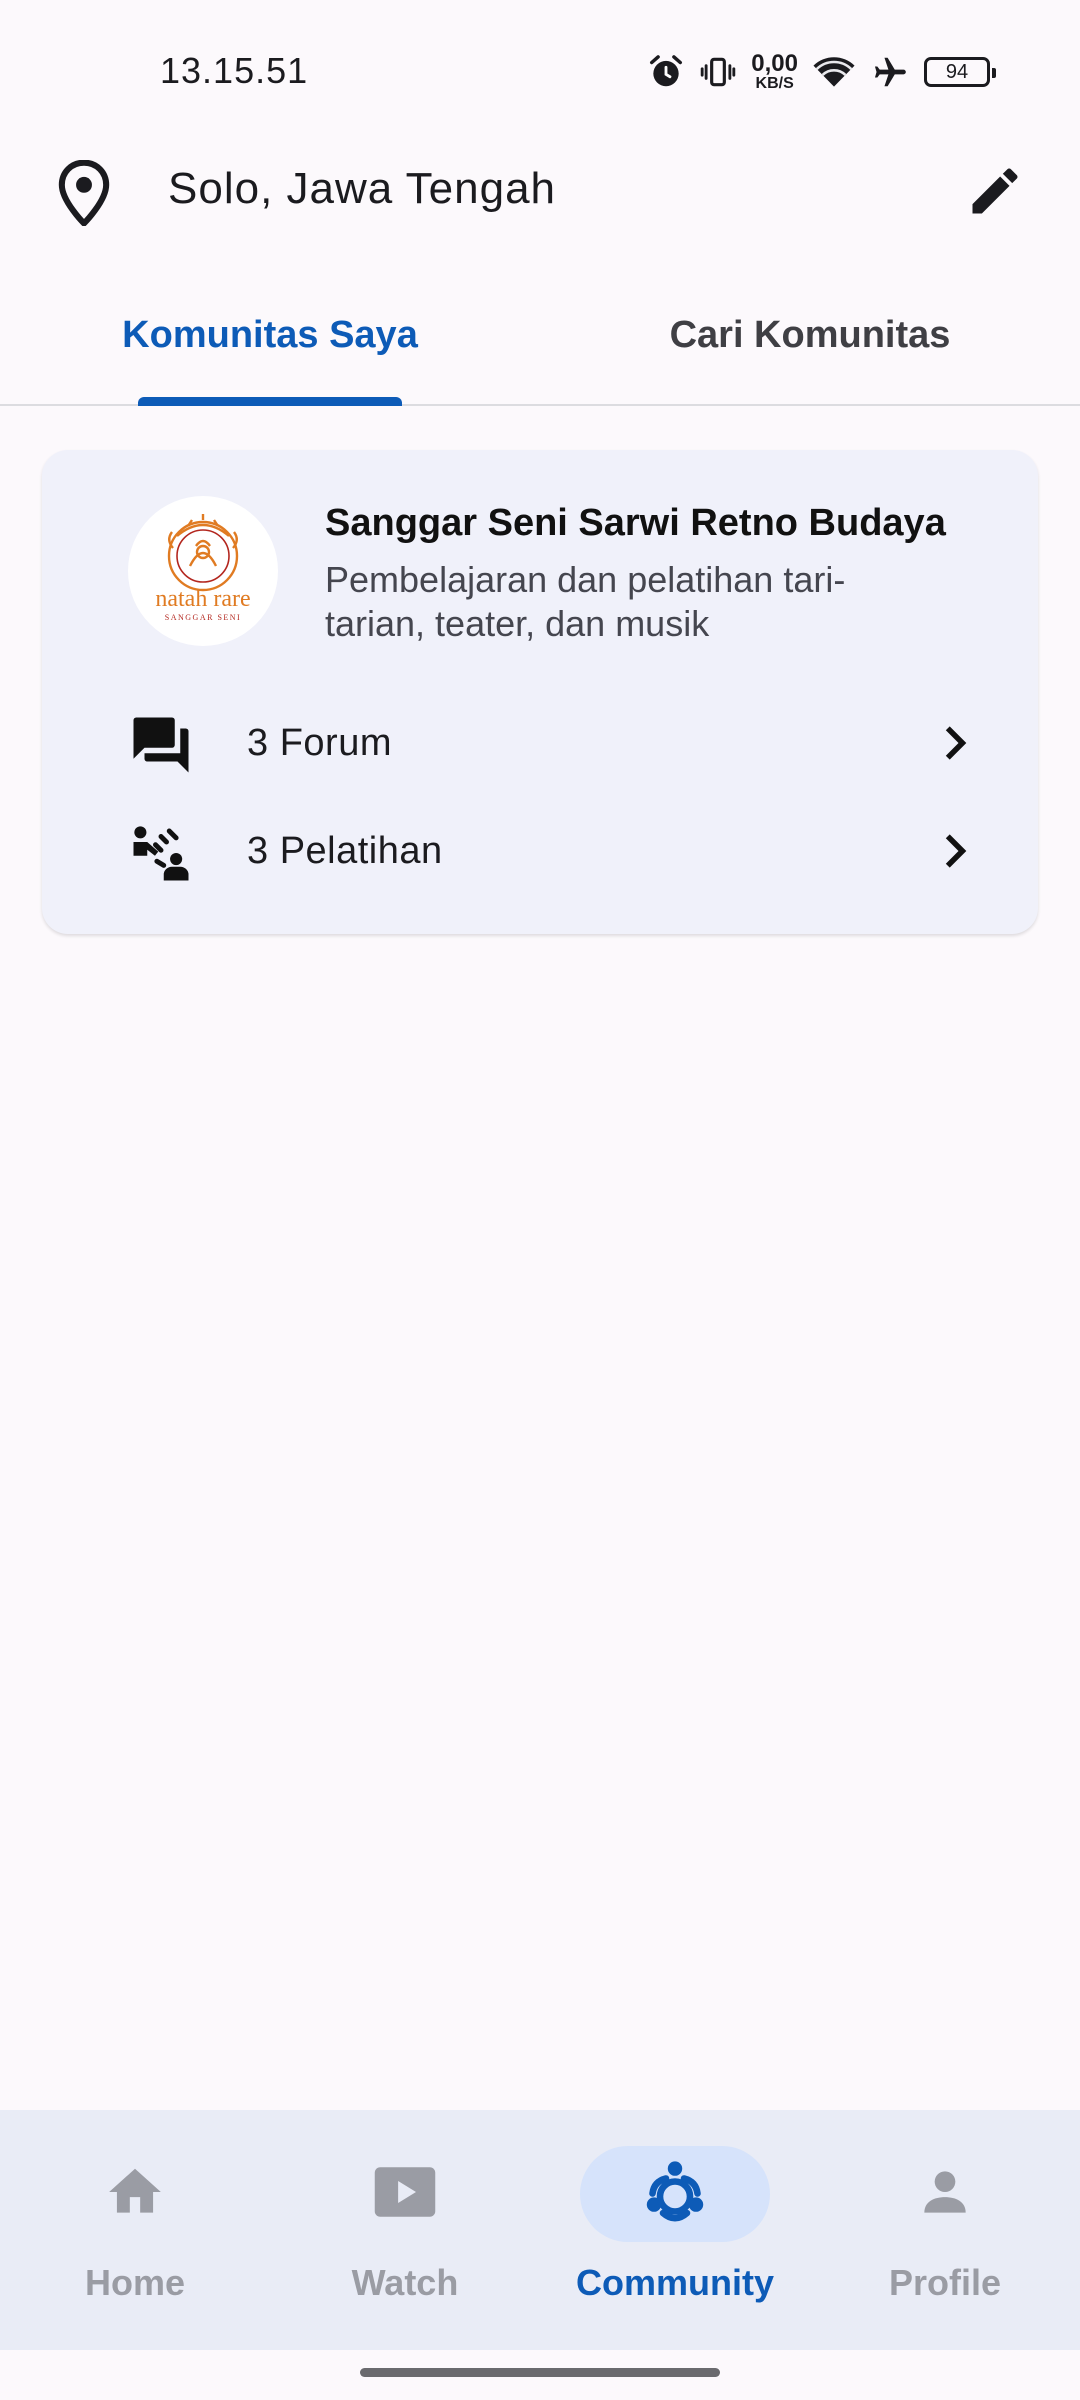 The width and height of the screenshot is (1080, 2400). What do you see at coordinates (84, 195) in the screenshot?
I see `location-pin-icon` at bounding box center [84, 195].